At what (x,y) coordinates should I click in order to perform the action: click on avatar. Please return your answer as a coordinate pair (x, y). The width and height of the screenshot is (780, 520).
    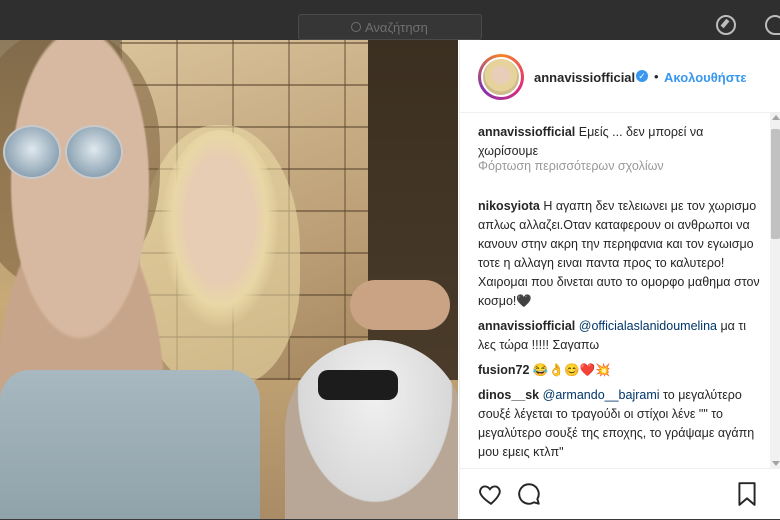
    Looking at the image, I should click on (501, 77).